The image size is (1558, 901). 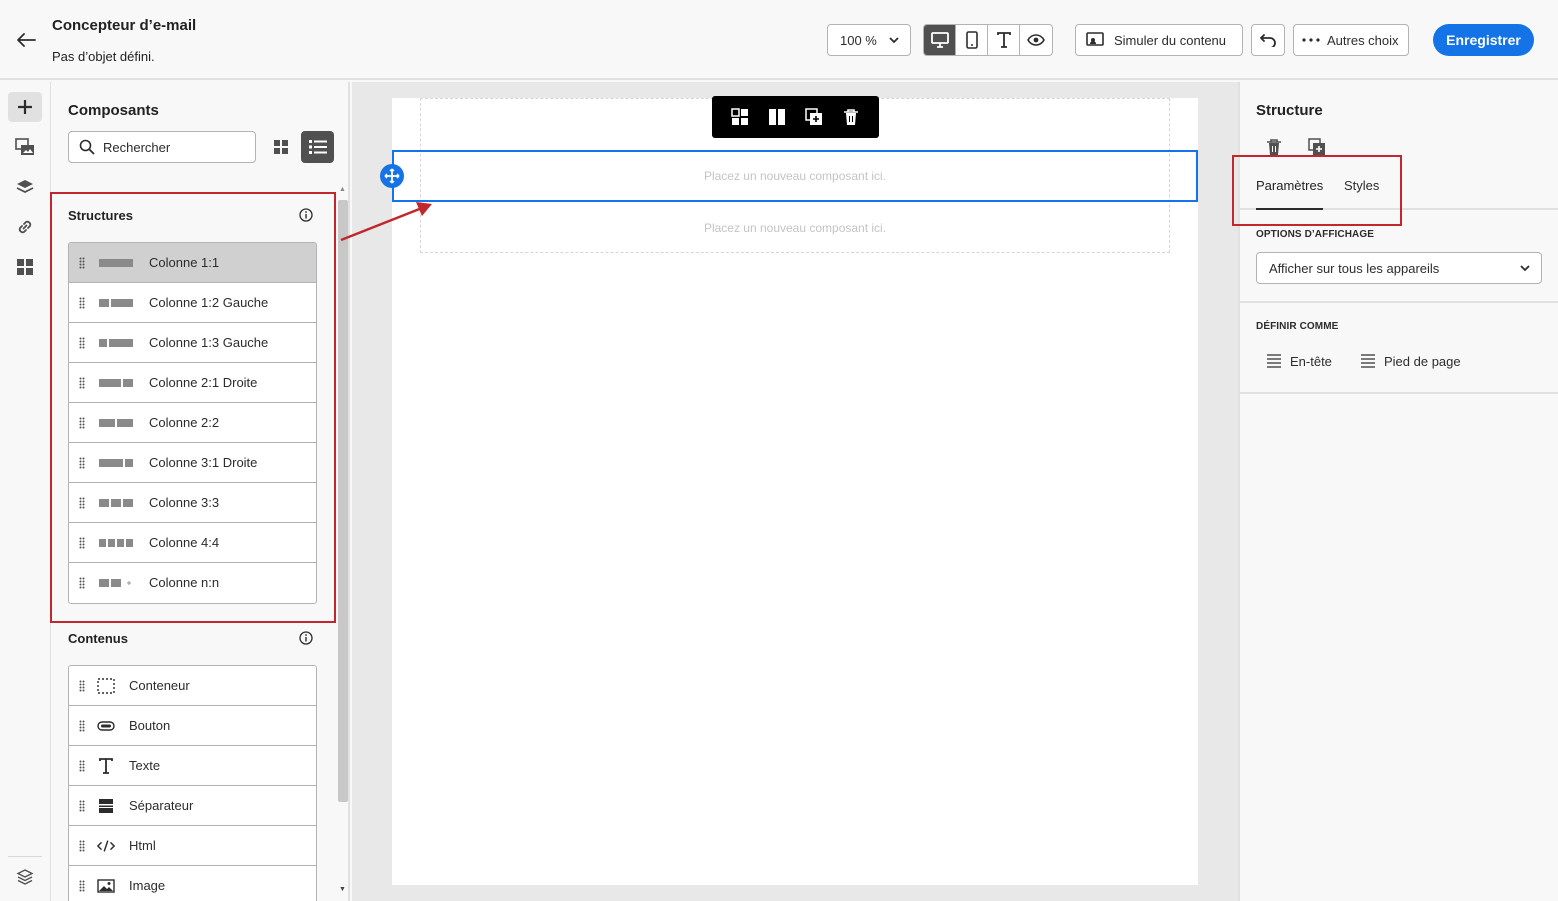 What do you see at coordinates (317, 147) in the screenshot?
I see `list-view-toggle` at bounding box center [317, 147].